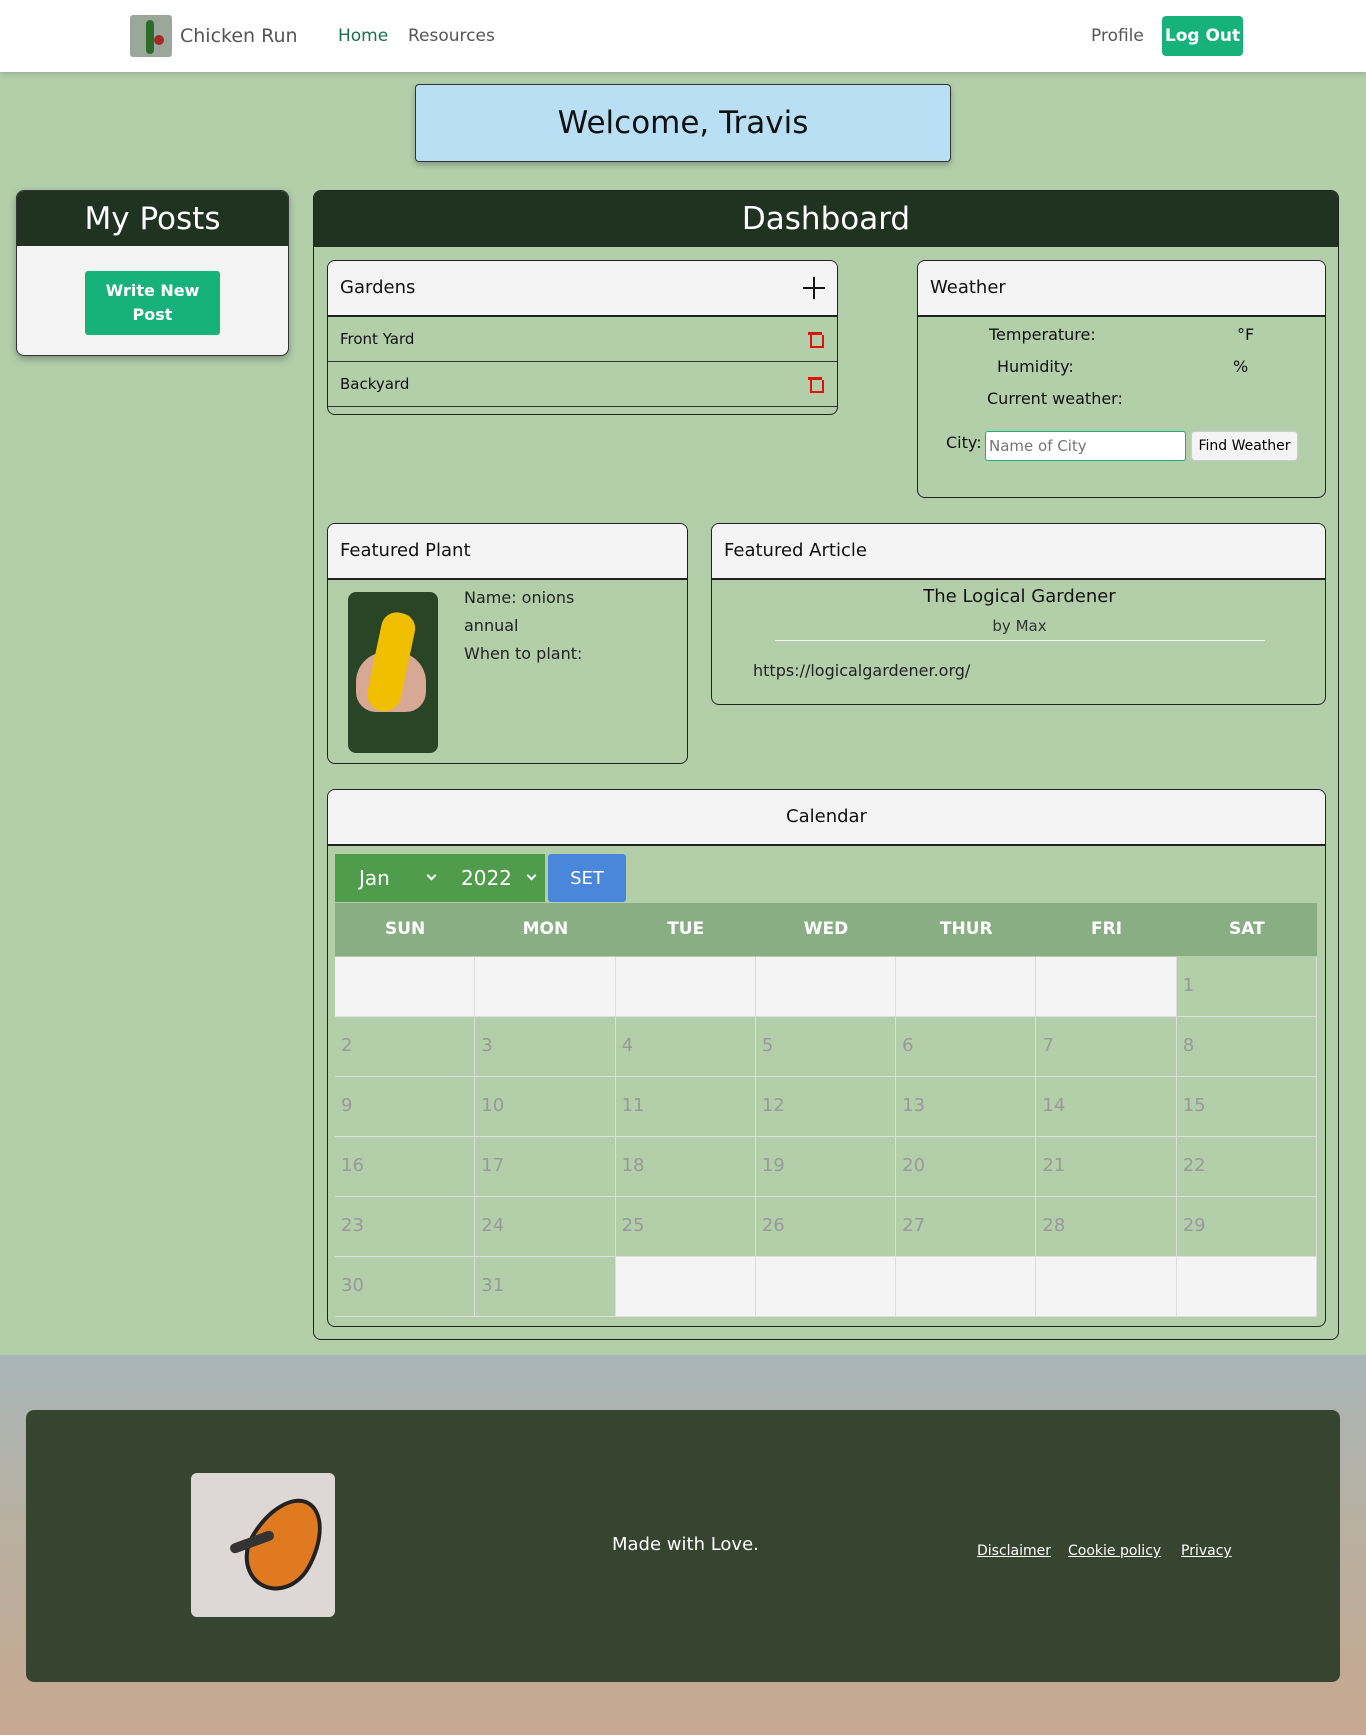 The image size is (1366, 1735). I want to click on calendar-day-cell: 11, so click(685, 1107).